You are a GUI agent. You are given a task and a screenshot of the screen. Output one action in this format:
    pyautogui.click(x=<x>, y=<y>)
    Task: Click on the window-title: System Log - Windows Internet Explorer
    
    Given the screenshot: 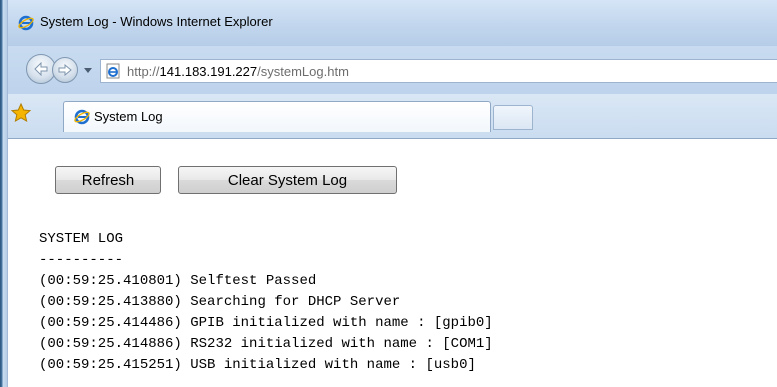 What is the action you would take?
    pyautogui.click(x=156, y=21)
    